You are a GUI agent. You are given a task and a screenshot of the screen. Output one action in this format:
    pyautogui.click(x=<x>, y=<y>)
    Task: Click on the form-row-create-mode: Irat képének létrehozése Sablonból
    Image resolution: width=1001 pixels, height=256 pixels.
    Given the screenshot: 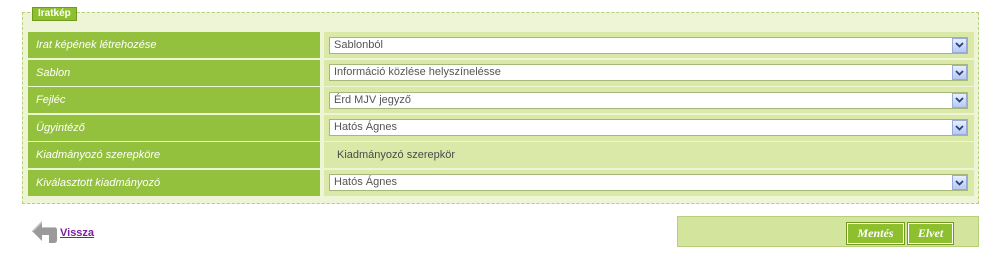 What is the action you would take?
    pyautogui.click(x=501, y=45)
    